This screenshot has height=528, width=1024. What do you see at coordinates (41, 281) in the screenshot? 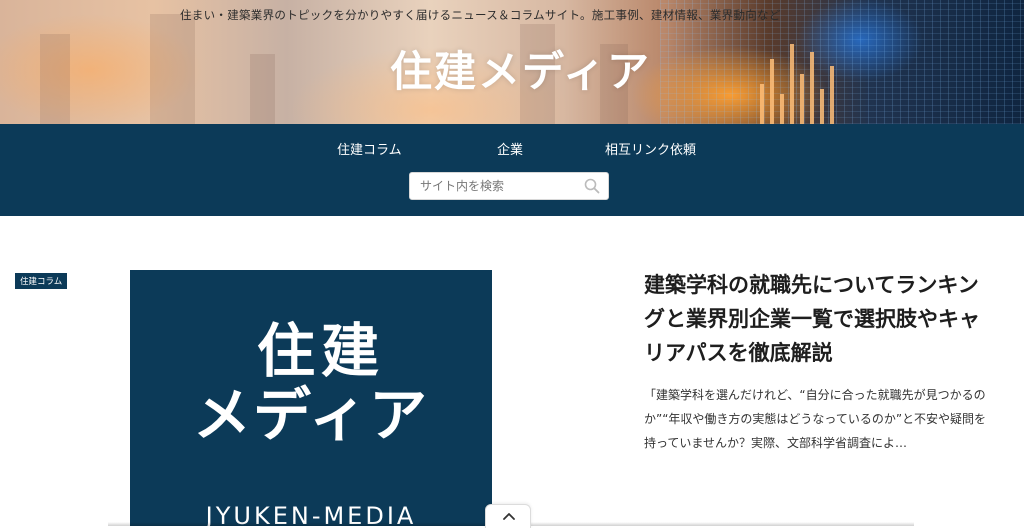
I see `category-badge: 住建コラム` at bounding box center [41, 281].